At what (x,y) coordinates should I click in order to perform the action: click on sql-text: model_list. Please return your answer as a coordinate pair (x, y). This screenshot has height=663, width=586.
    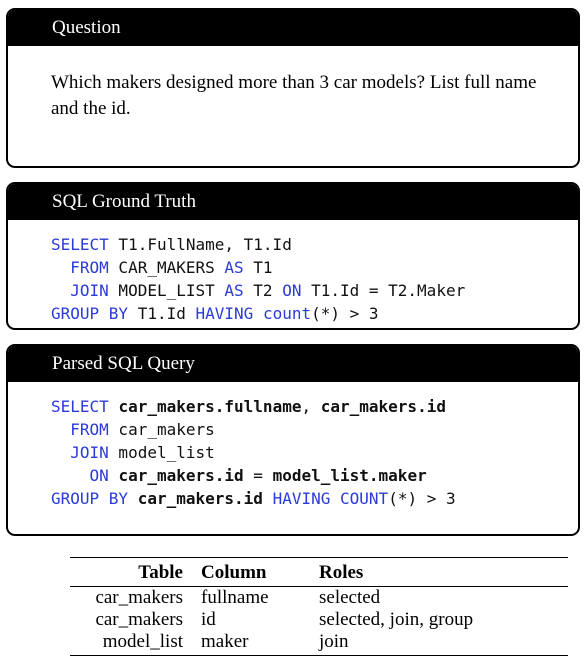
    Looking at the image, I should click on (161, 452).